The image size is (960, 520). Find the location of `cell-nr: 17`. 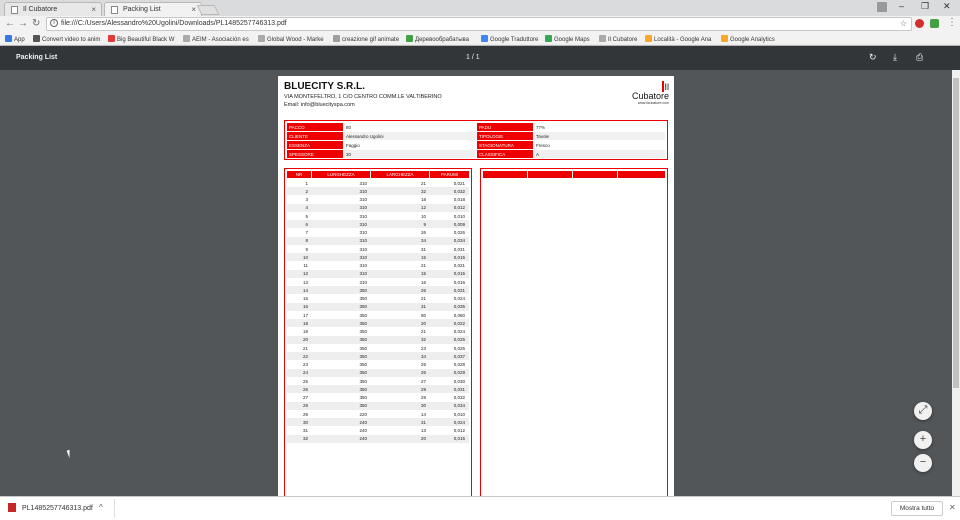

cell-nr: 17 is located at coordinates (305, 315).